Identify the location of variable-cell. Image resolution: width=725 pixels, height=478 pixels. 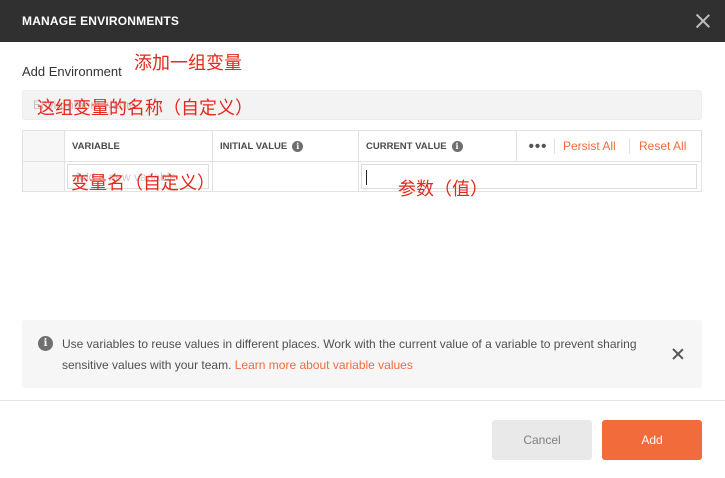
(139, 176).